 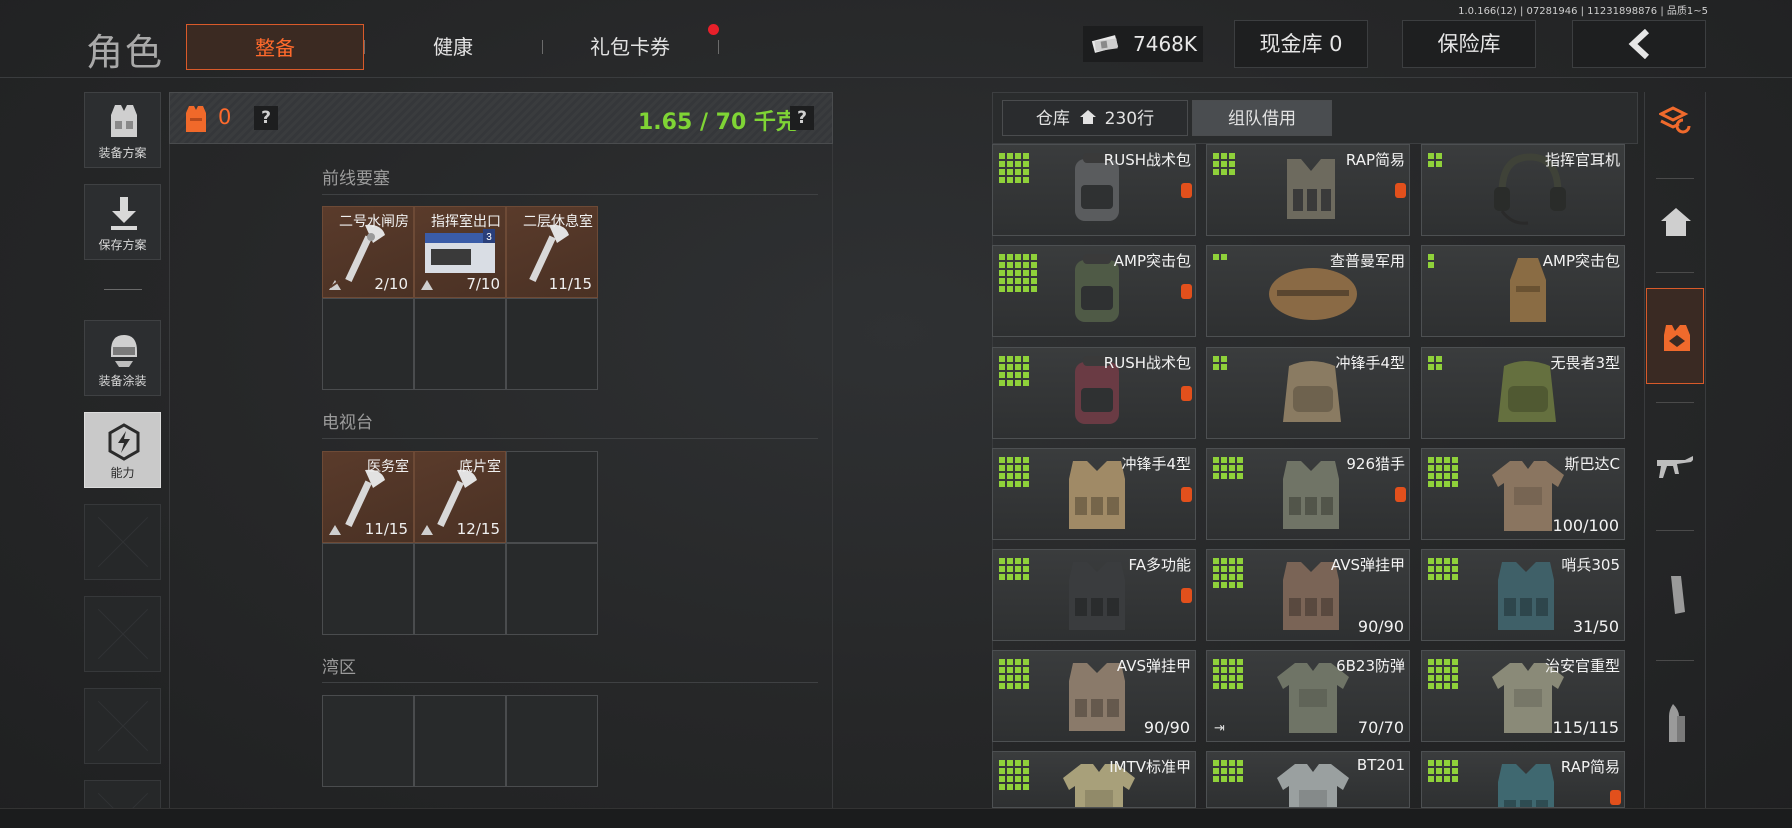 I want to click on storage-item: 指挥官耳机, so click(x=1523, y=190).